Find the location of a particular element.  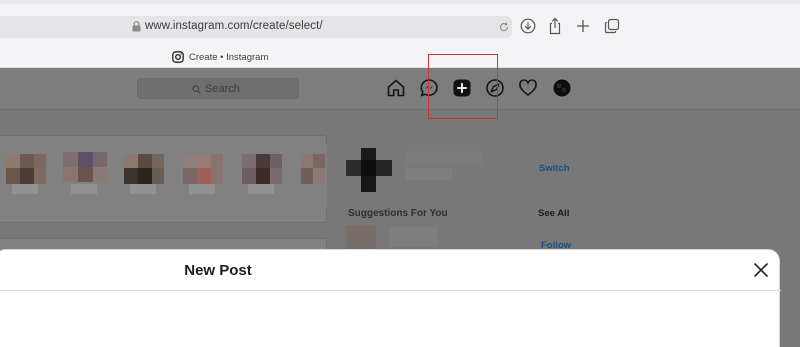

suggestions-heading: Suggestions For You is located at coordinates (398, 213).